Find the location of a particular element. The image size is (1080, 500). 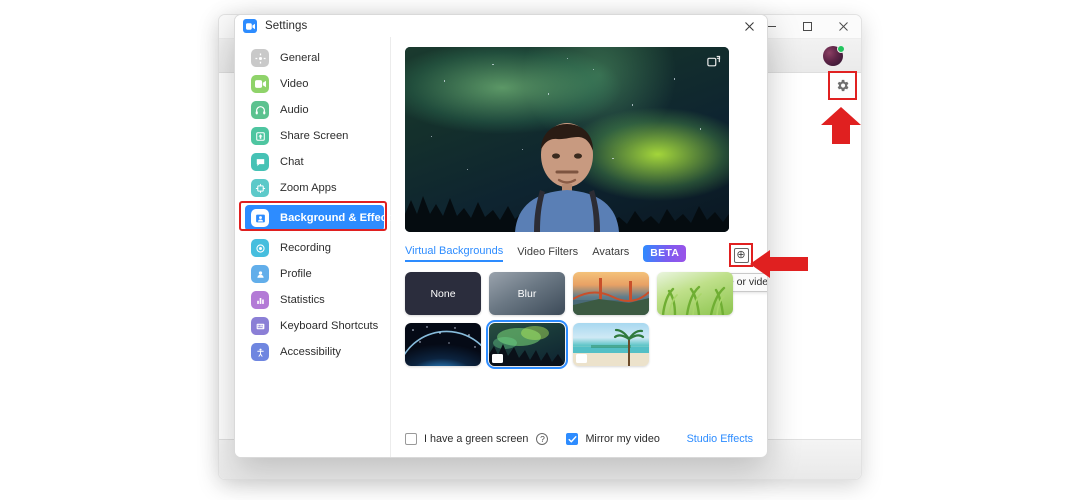

background-thumb-earth is located at coordinates (443, 344).